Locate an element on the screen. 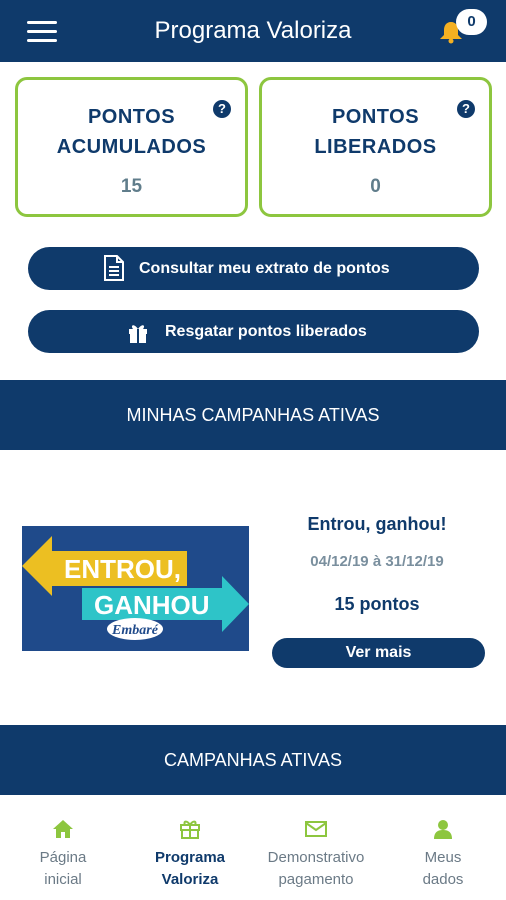  card-title-line2: LIBERADOS is located at coordinates (375, 147).